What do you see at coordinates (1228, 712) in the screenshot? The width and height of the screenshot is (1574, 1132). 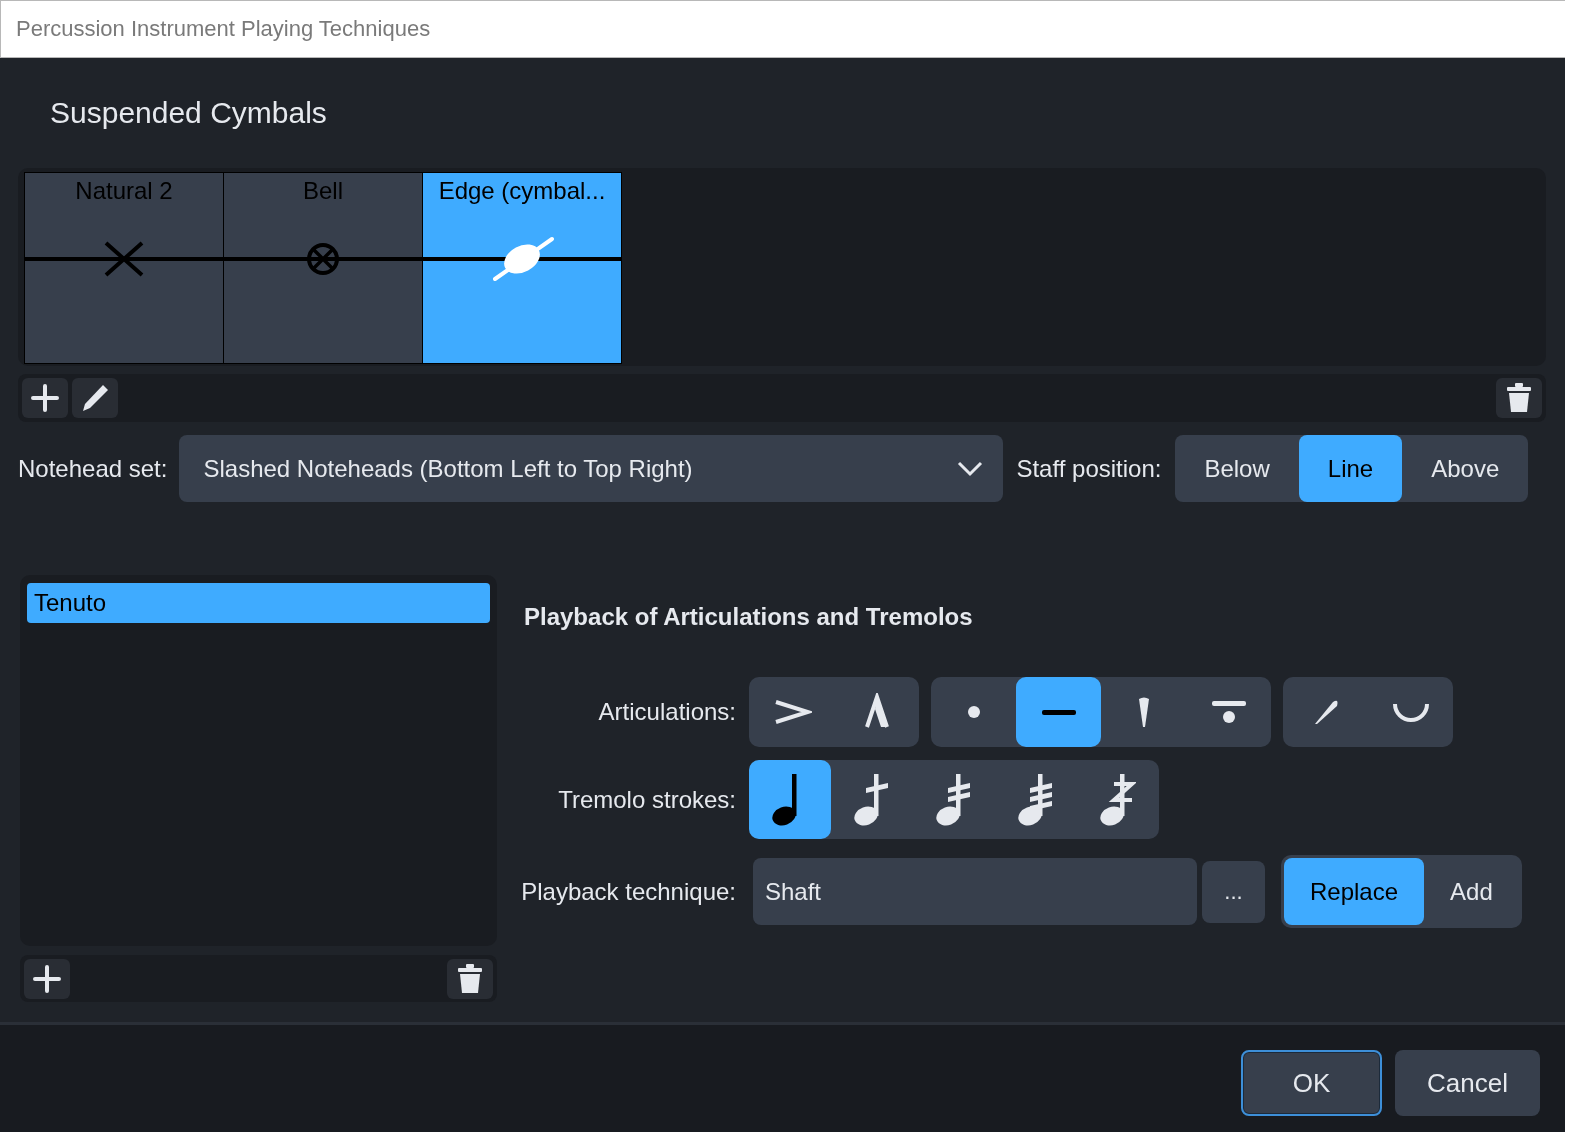 I see `dash-dot-icon` at bounding box center [1228, 712].